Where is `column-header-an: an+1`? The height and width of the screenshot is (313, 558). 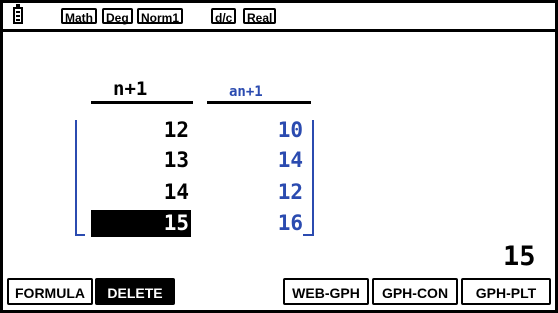
column-header-an: an+1 is located at coordinates (246, 92).